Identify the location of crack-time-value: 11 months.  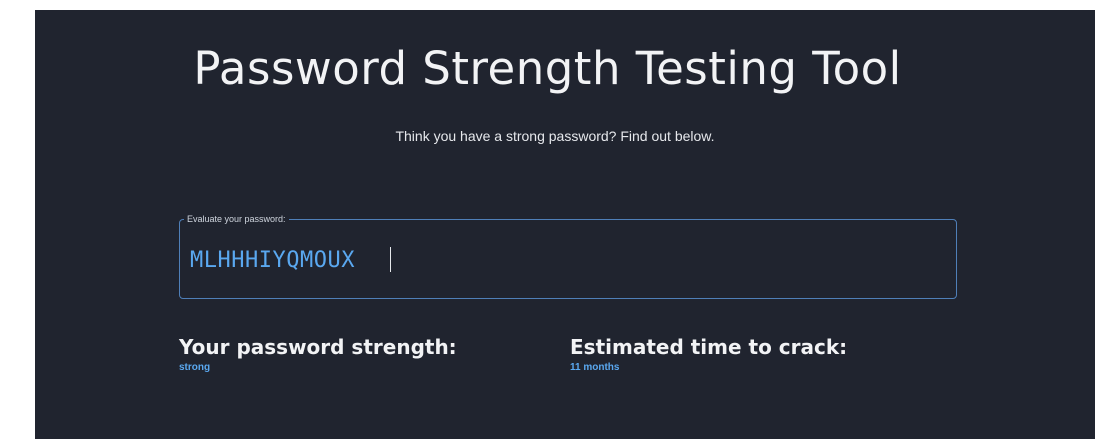
(595, 367).